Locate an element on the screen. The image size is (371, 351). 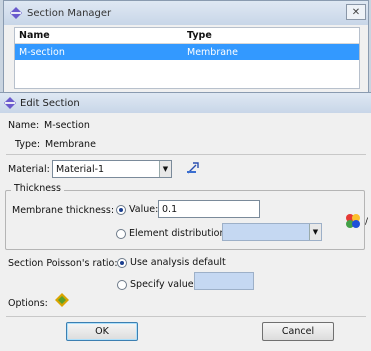
use-default-radio: Use analysis default is located at coordinates (171, 262).